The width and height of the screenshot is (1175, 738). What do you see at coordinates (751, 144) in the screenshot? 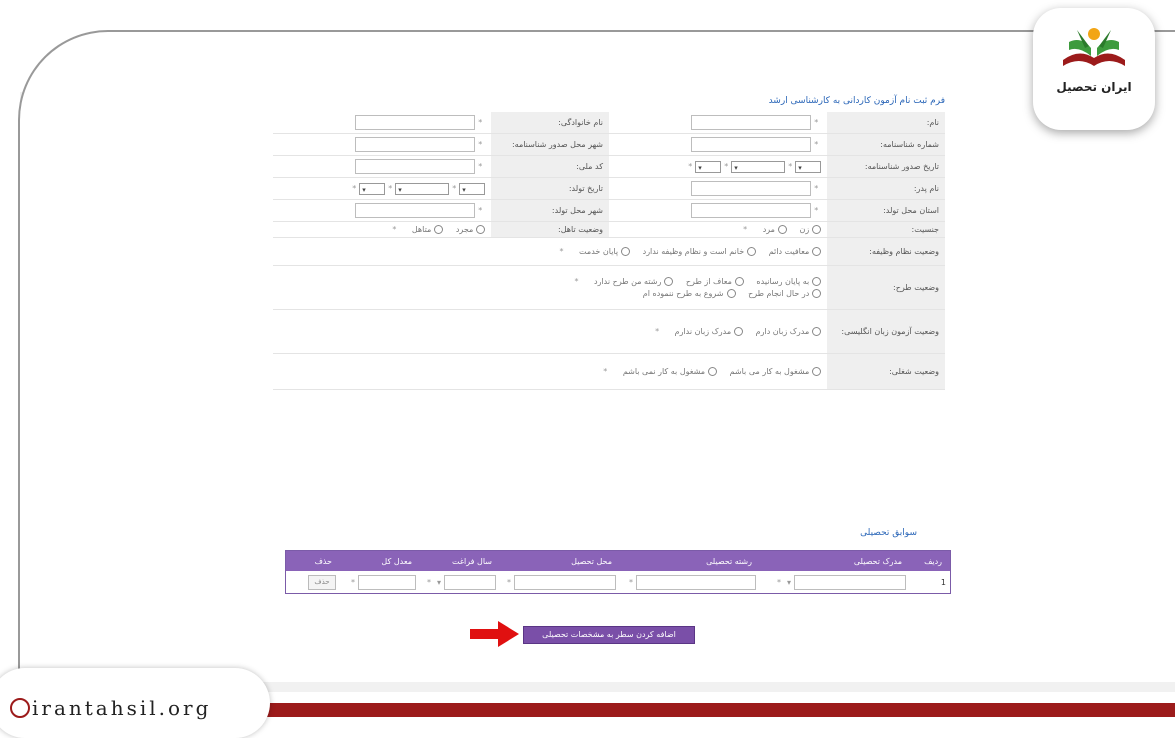
I see `id-number-input` at bounding box center [751, 144].